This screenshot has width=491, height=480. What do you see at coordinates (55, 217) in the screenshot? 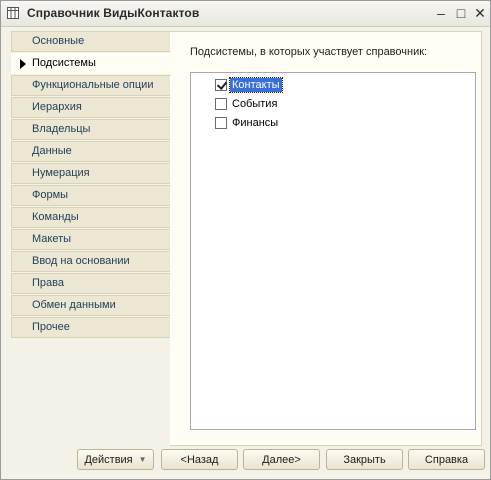
I see `nav-item-label: Команды` at bounding box center [55, 217].